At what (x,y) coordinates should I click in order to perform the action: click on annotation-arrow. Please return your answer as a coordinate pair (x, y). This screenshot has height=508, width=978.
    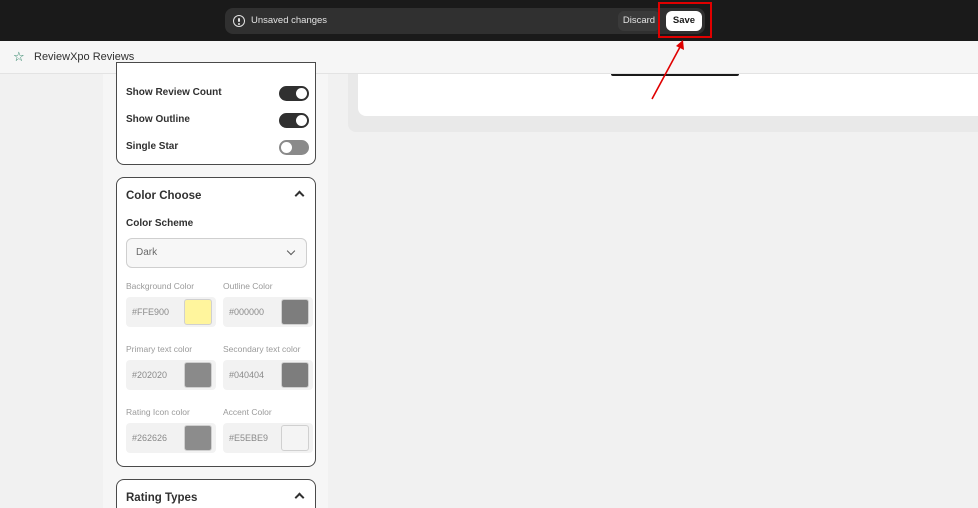
    Looking at the image, I should click on (667, 70).